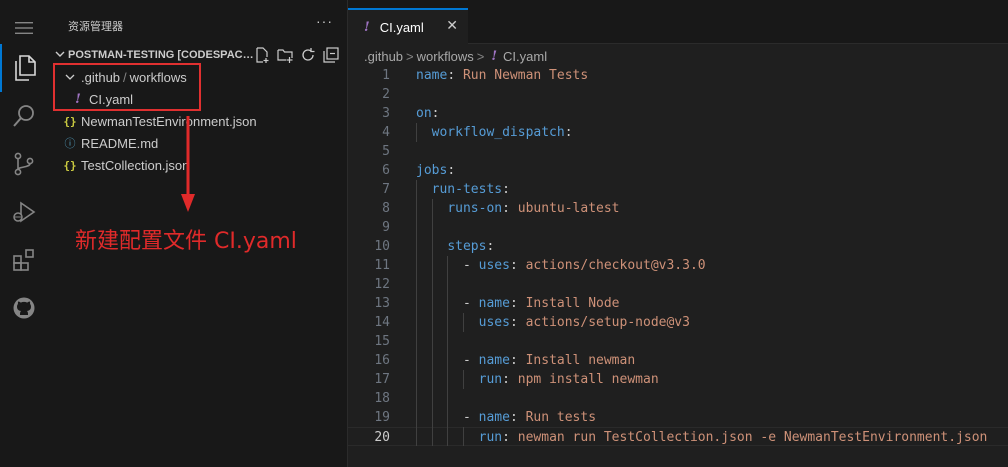  What do you see at coordinates (549, 360) in the screenshot?
I see `code-text: - name: Install newman` at bounding box center [549, 360].